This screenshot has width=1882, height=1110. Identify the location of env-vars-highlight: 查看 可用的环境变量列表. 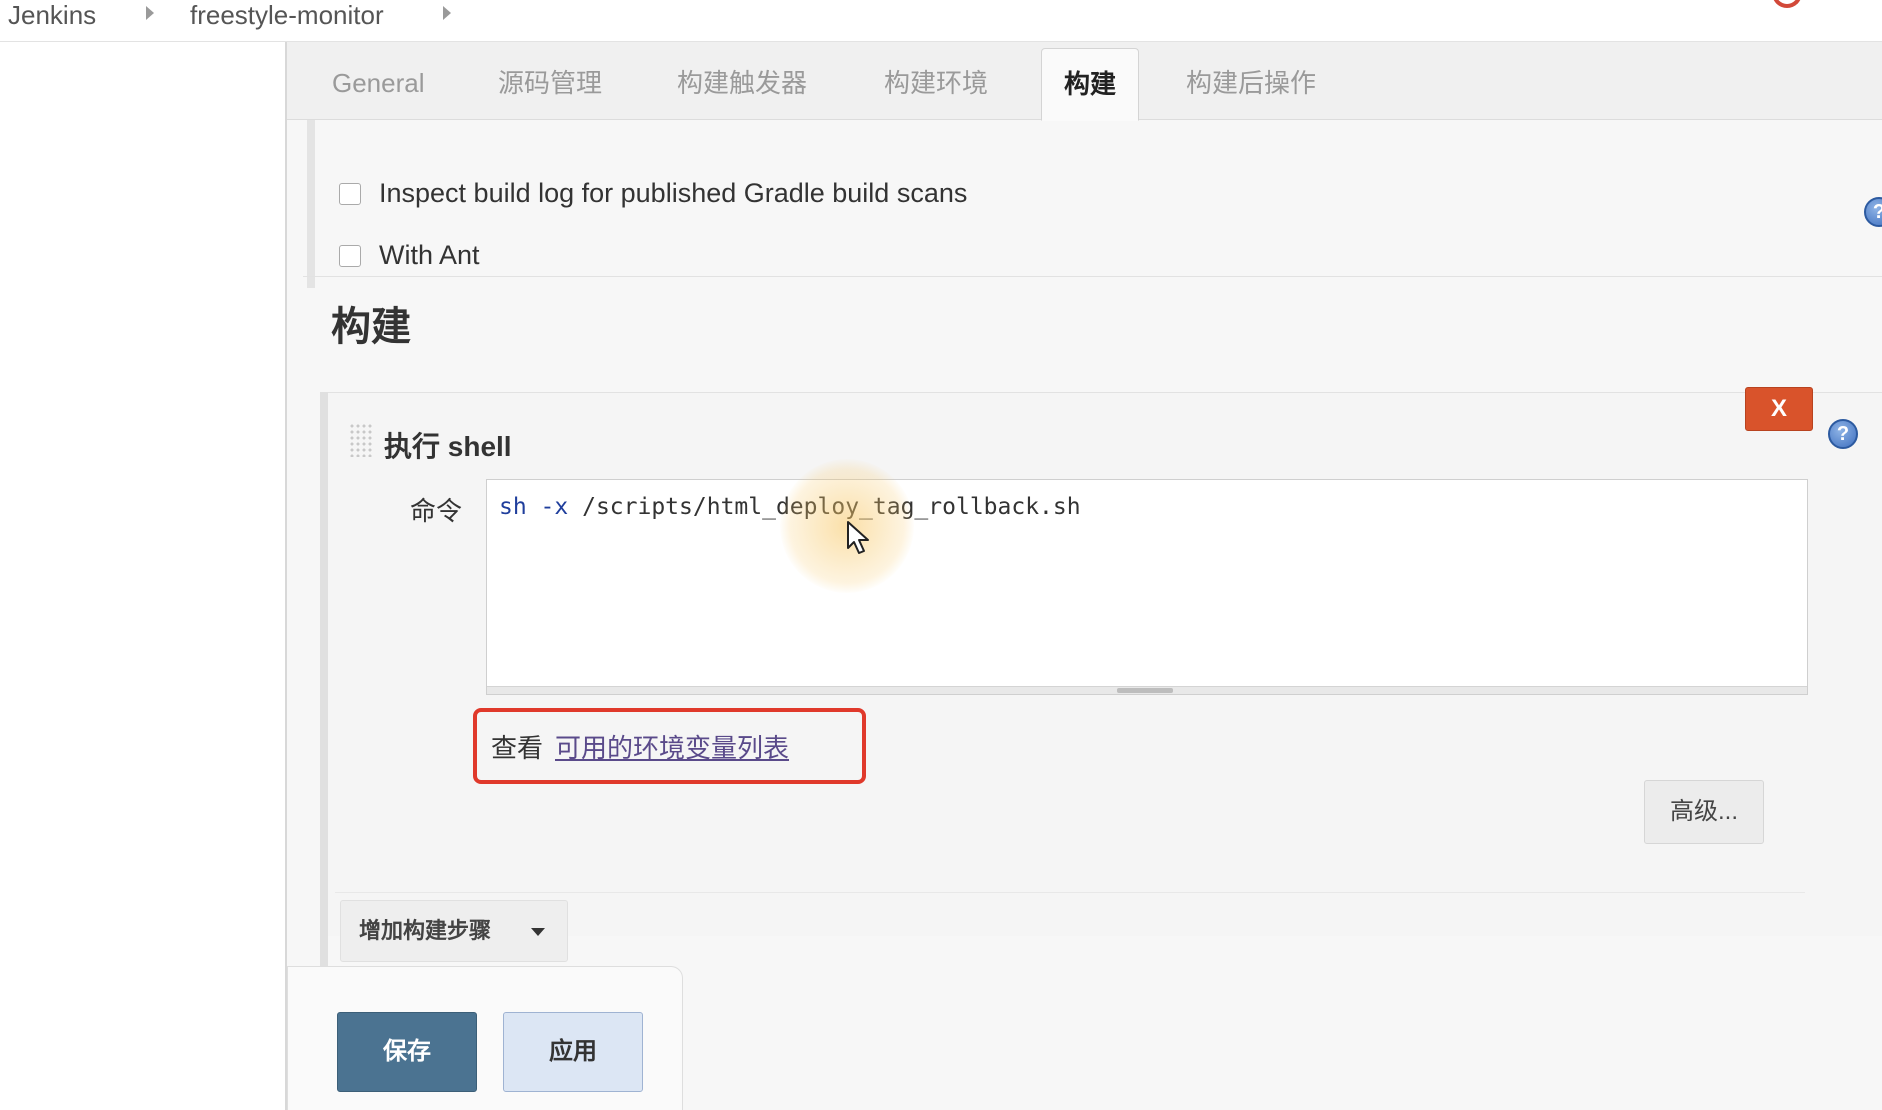
(669, 746).